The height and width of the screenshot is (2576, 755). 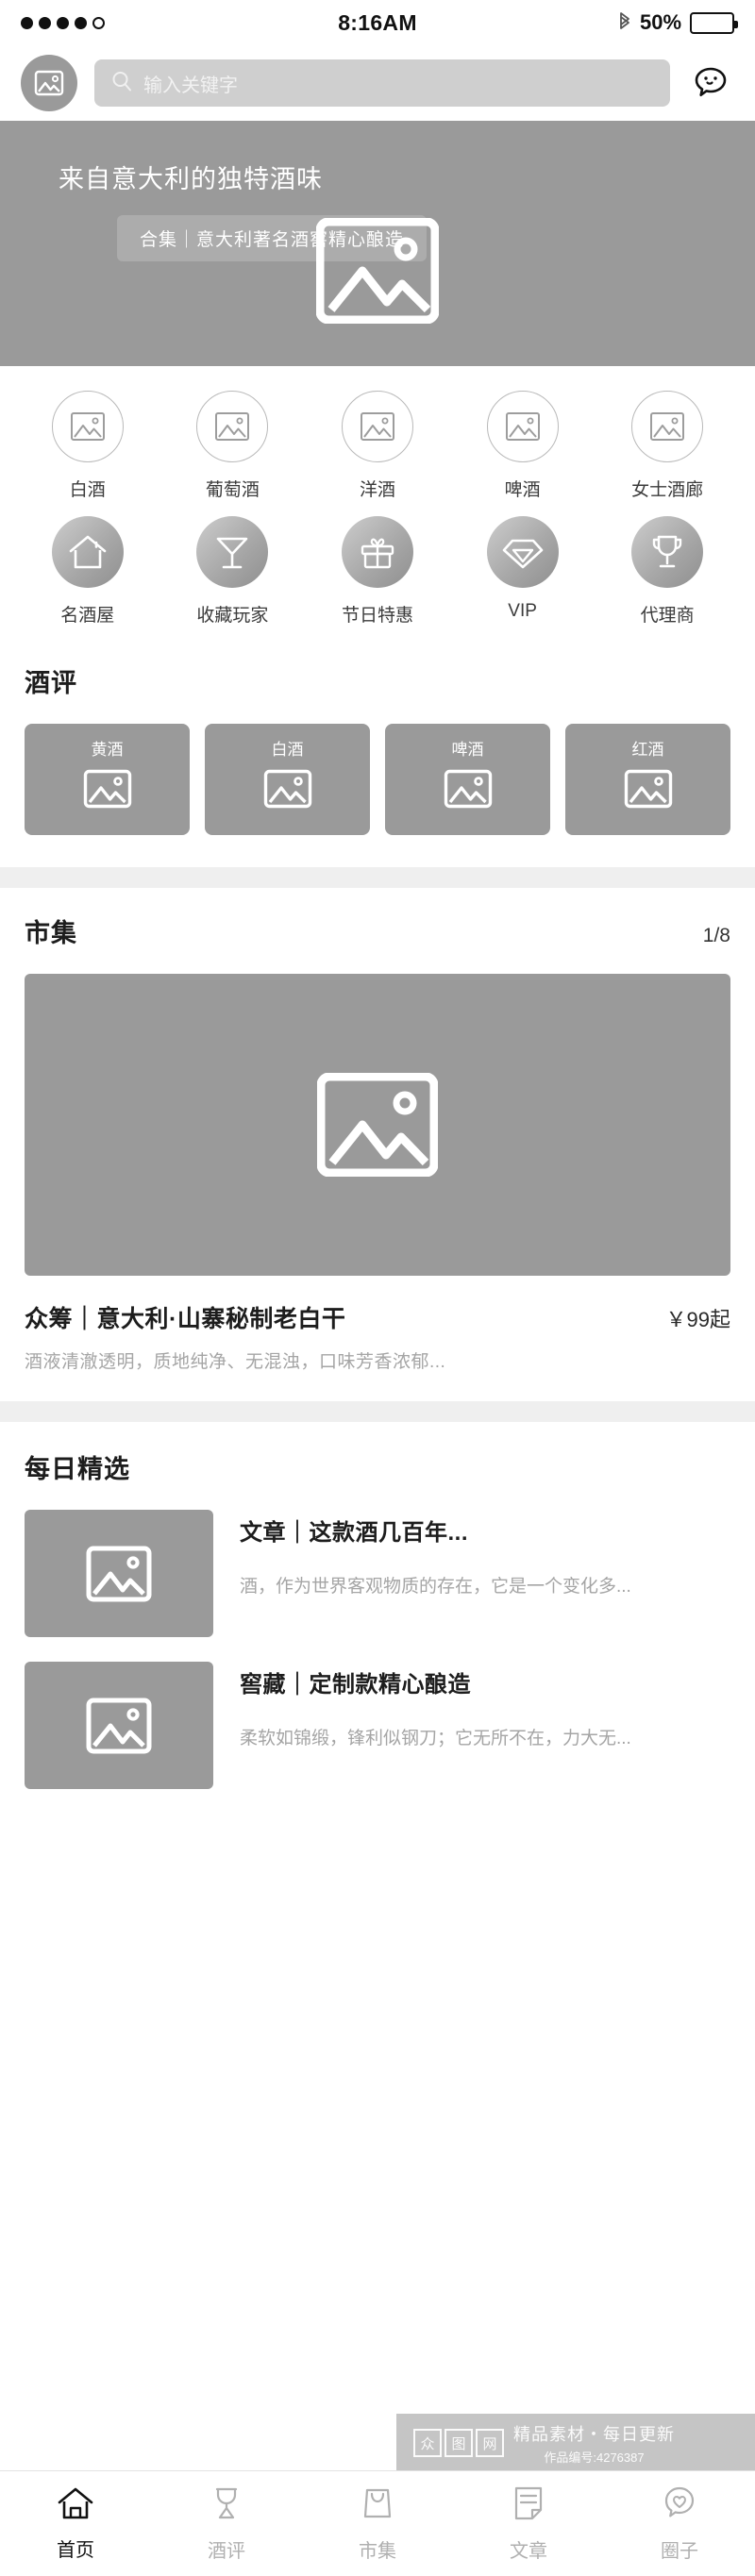 I want to click on bluetooth-icon, so click(x=624, y=22).